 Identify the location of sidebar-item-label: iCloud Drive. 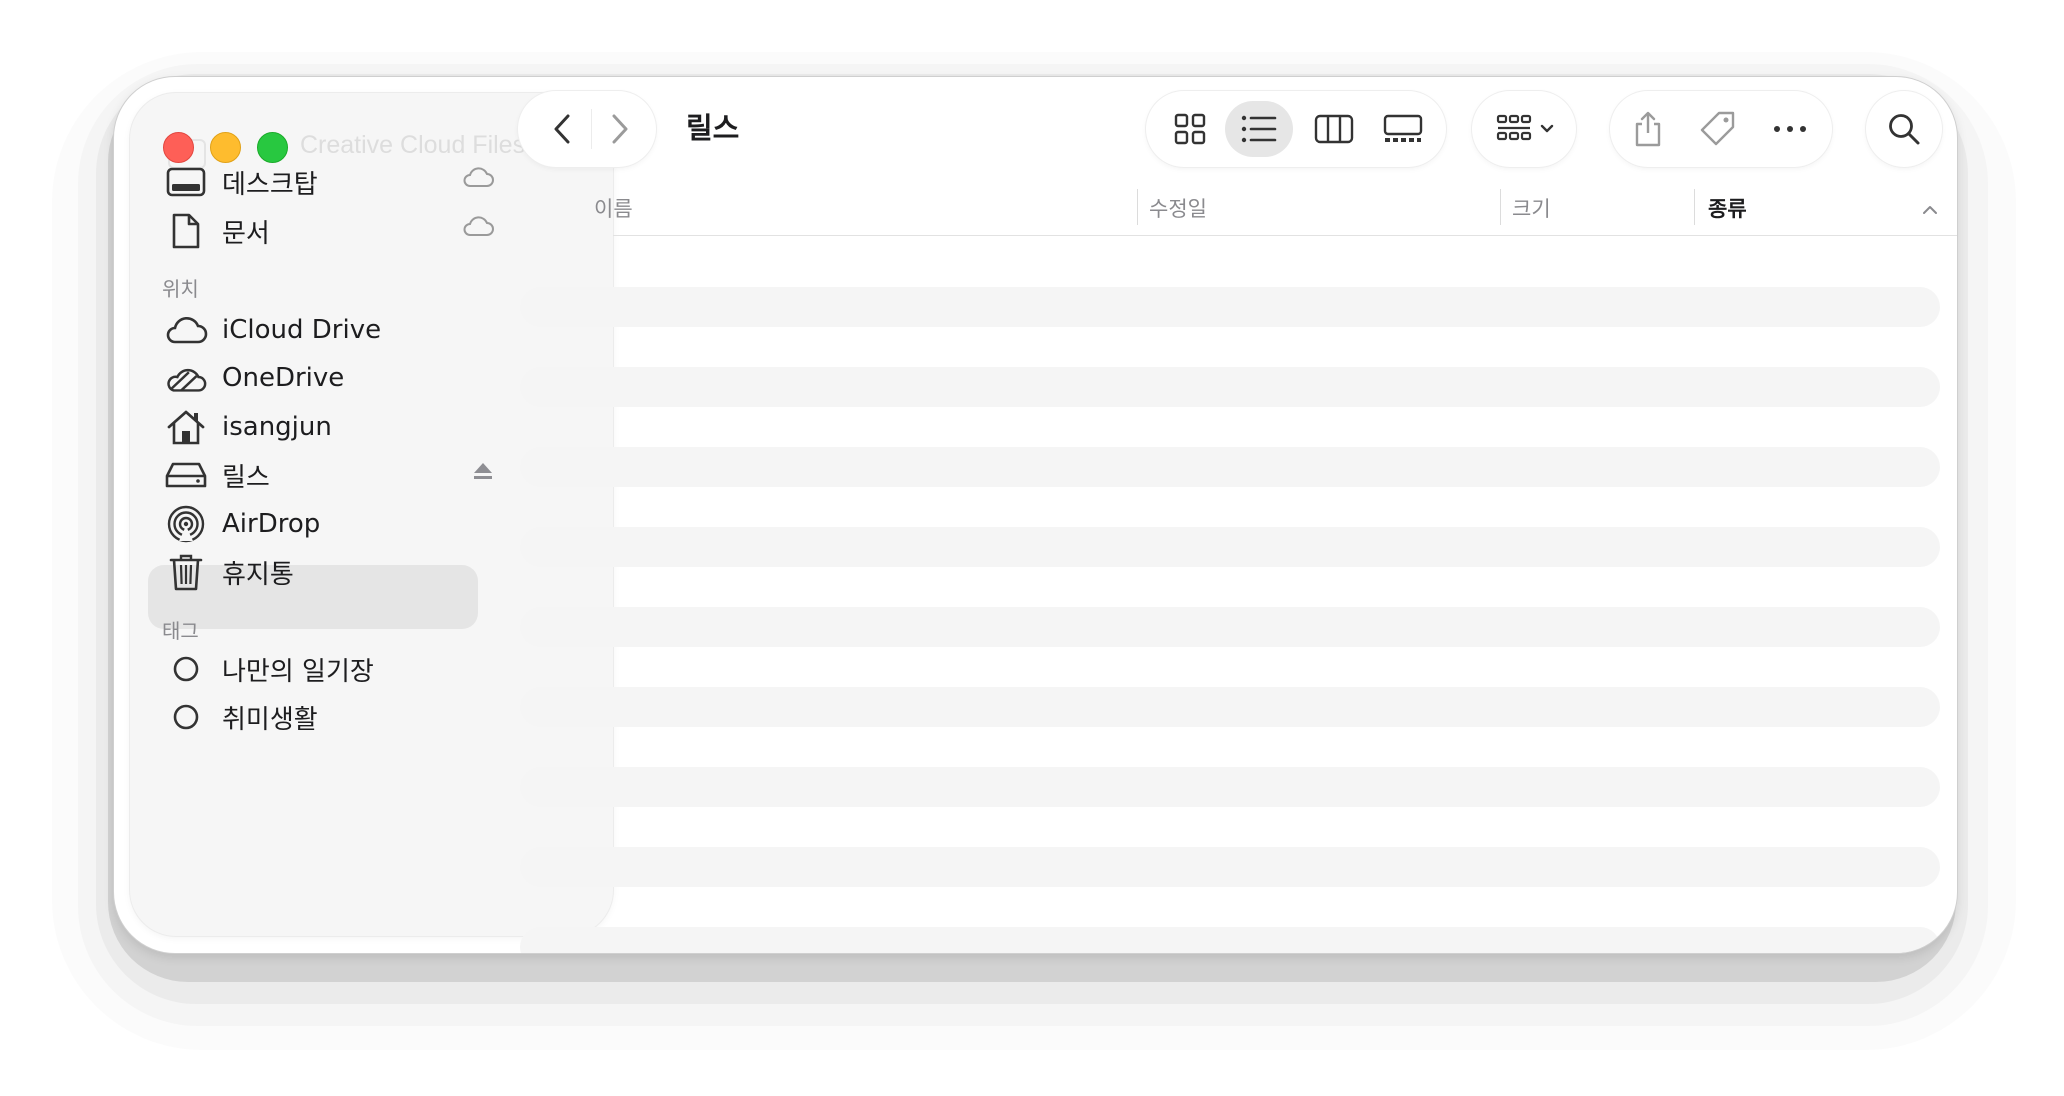
(302, 330).